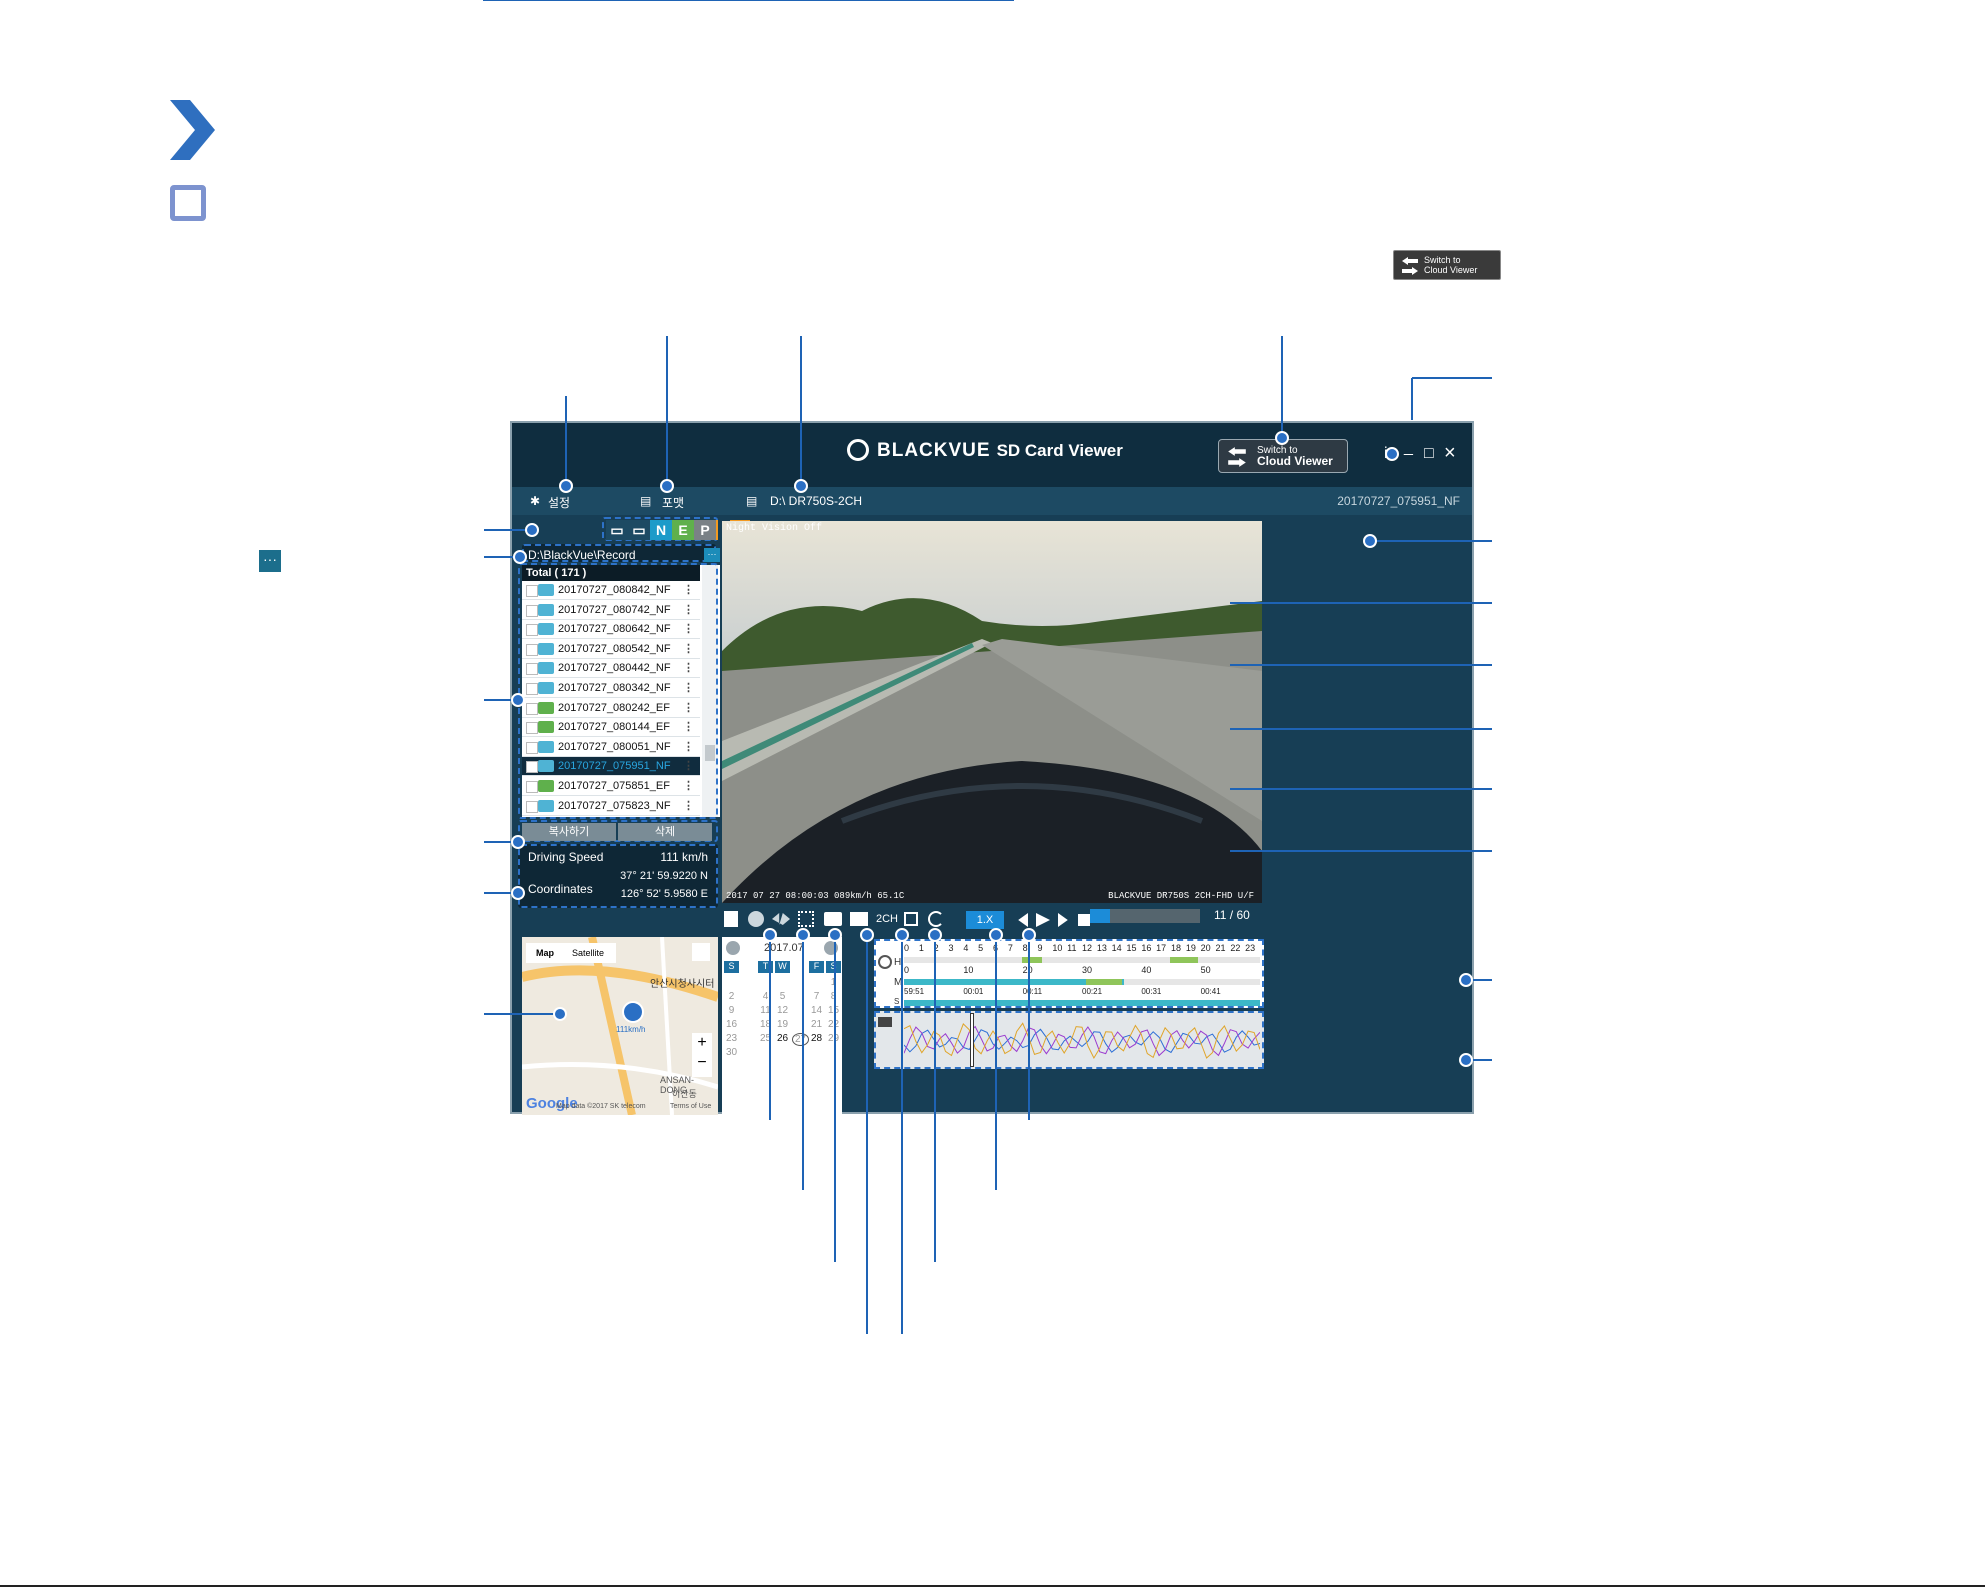 The image size is (1985, 1588). What do you see at coordinates (784, 948) in the screenshot?
I see `calendar-month: 2017.07` at bounding box center [784, 948].